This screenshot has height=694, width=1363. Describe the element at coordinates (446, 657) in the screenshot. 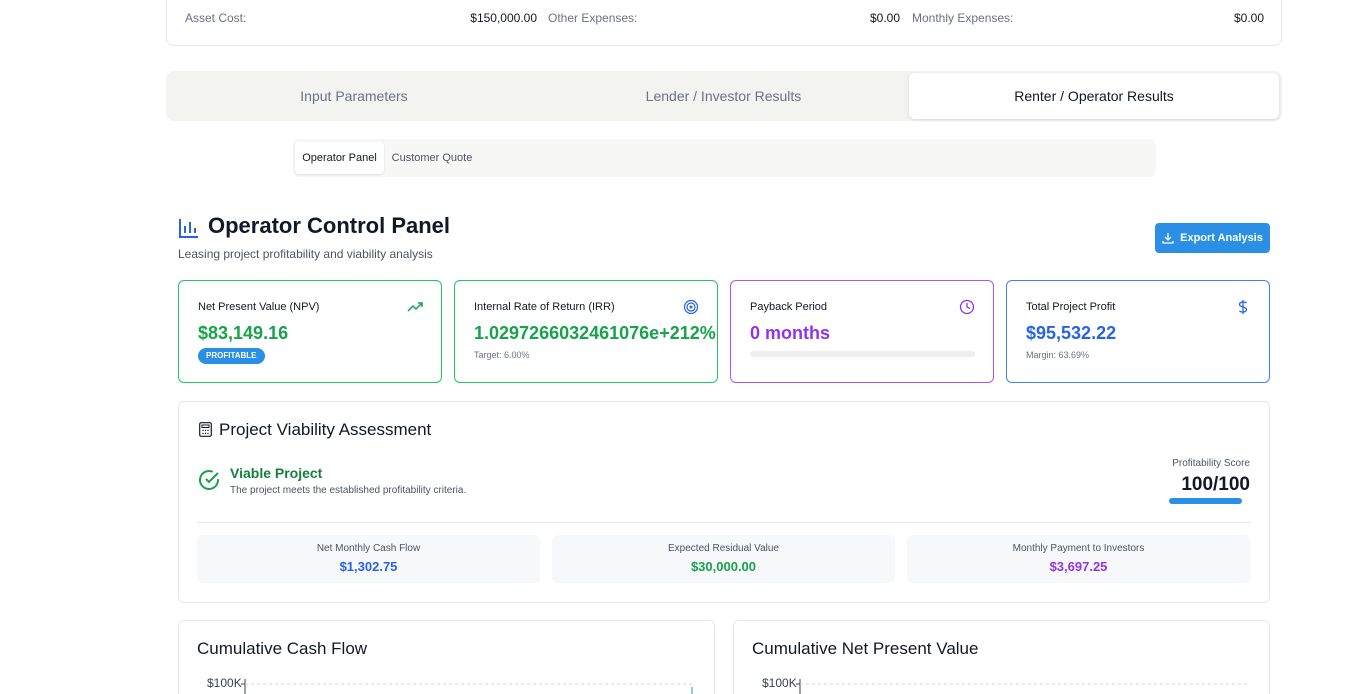

I see `cumulative-cash-flow-chart: Cumulative Cash Flow $100K` at that location.